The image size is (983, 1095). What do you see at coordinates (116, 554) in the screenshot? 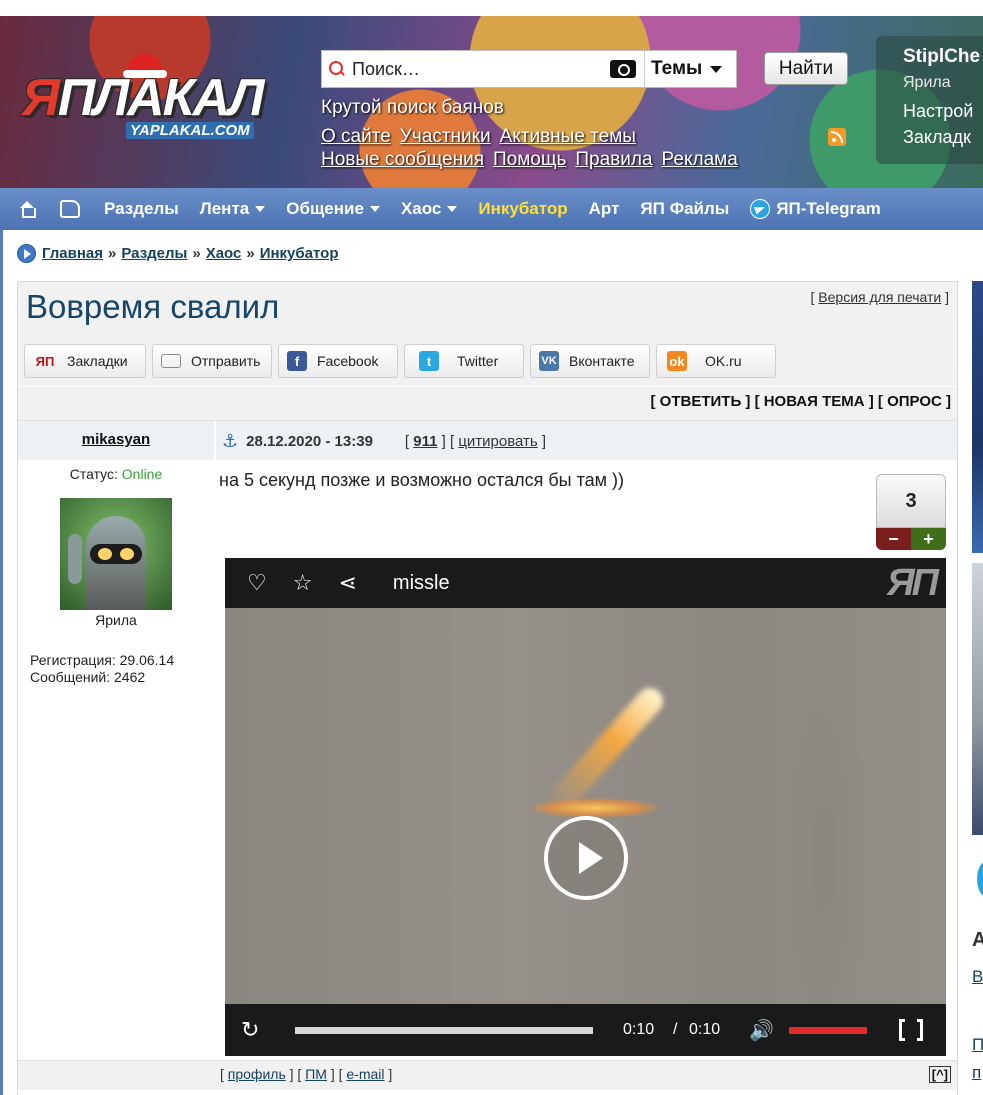
I see `avatar` at bounding box center [116, 554].